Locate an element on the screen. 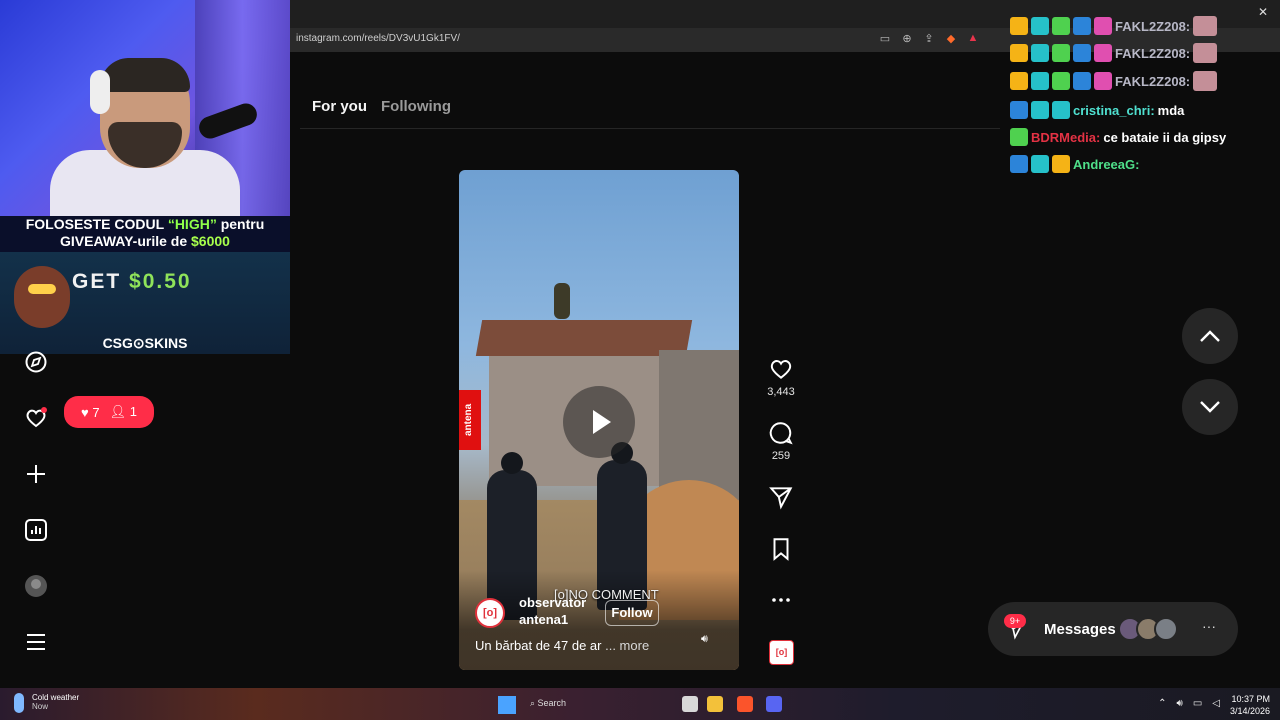  author-name: observator is located at coordinates (552, 602).